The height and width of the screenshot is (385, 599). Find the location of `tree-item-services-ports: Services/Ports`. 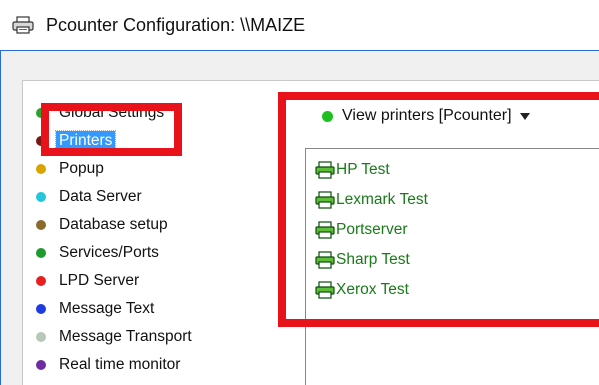

tree-item-services-ports: Services/Ports is located at coordinates (99, 253).